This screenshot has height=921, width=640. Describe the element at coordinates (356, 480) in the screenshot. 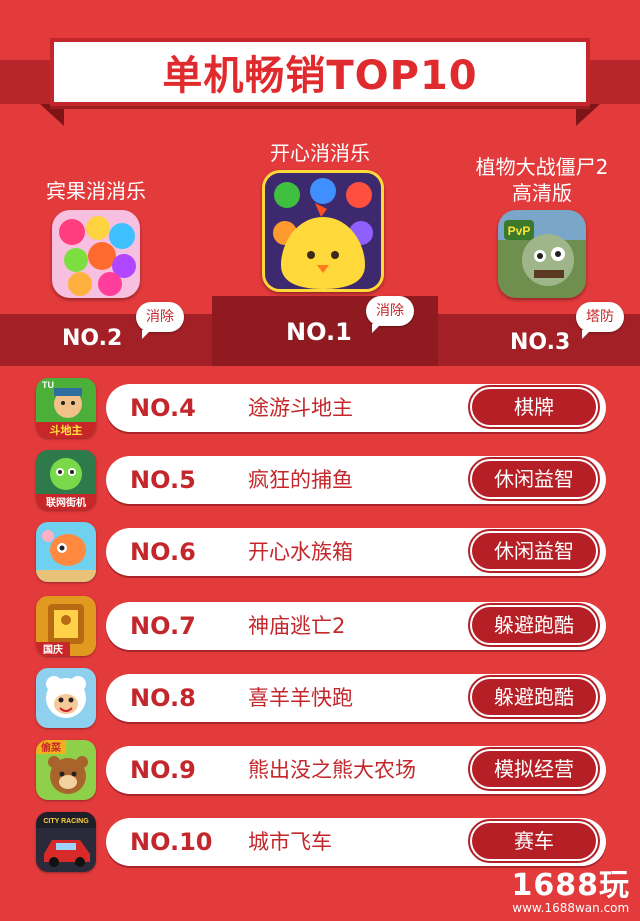

I see `list-item: NO.5 疯狂的捕鱼 休闲益智` at that location.